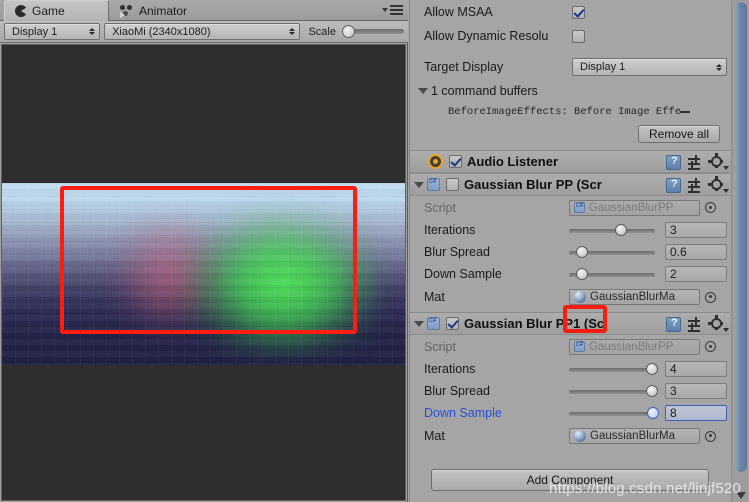 This screenshot has width=749, height=502. Describe the element at coordinates (48, 11) in the screenshot. I see `tab-game-label: Game` at that location.